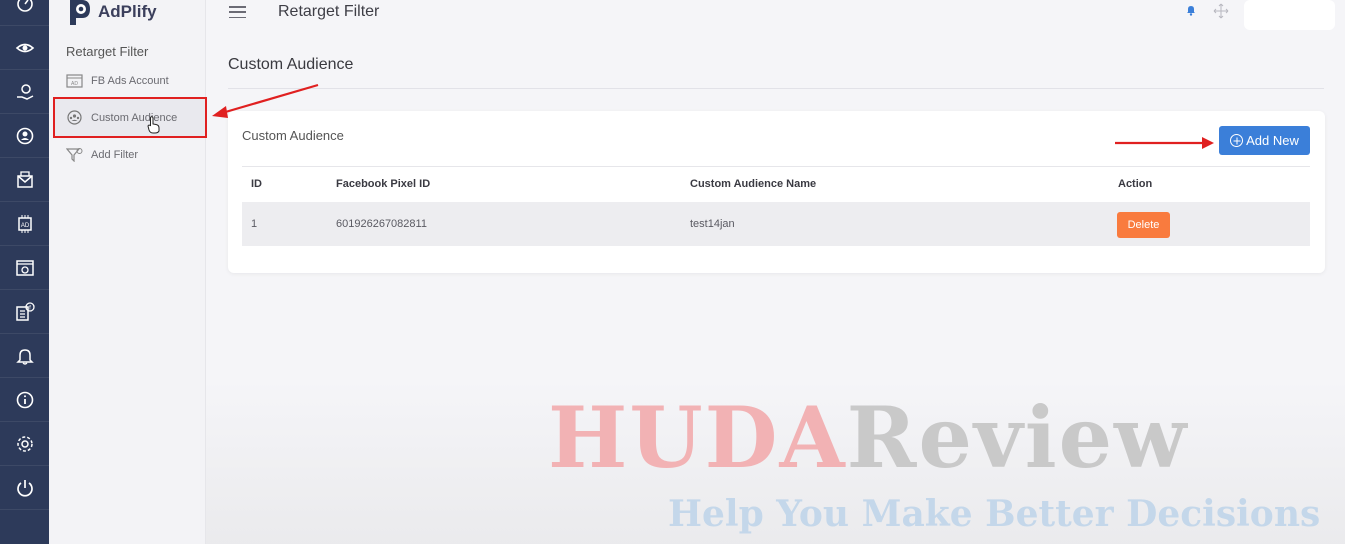  I want to click on fullscreen-move-icon, so click(1221, 11).